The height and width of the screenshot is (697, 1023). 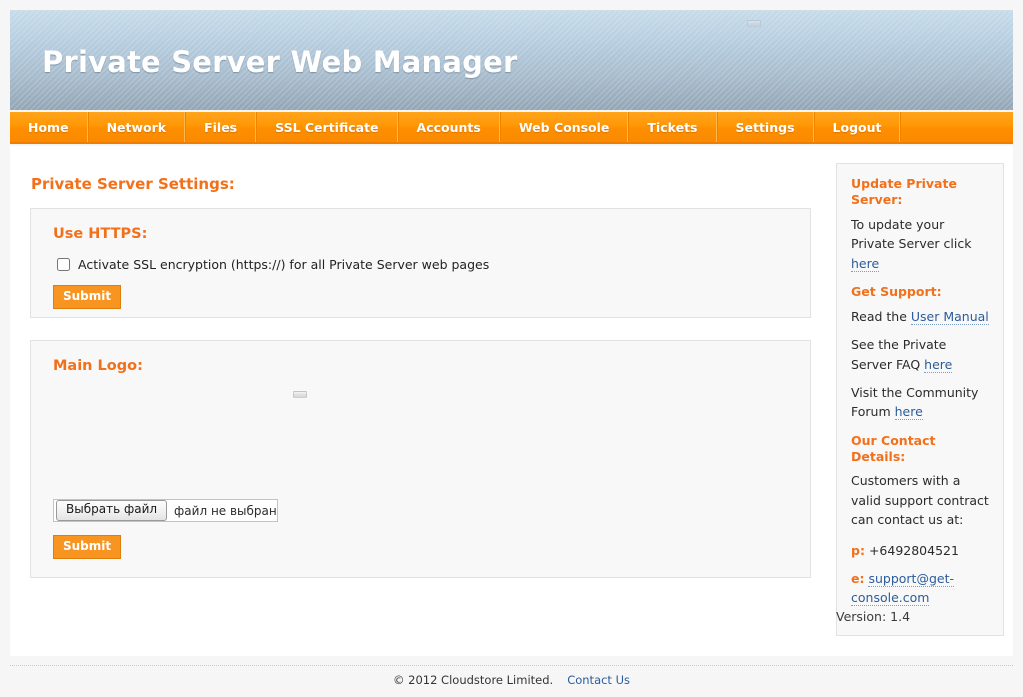 What do you see at coordinates (873, 616) in the screenshot?
I see `version-text: Version: 1.4` at bounding box center [873, 616].